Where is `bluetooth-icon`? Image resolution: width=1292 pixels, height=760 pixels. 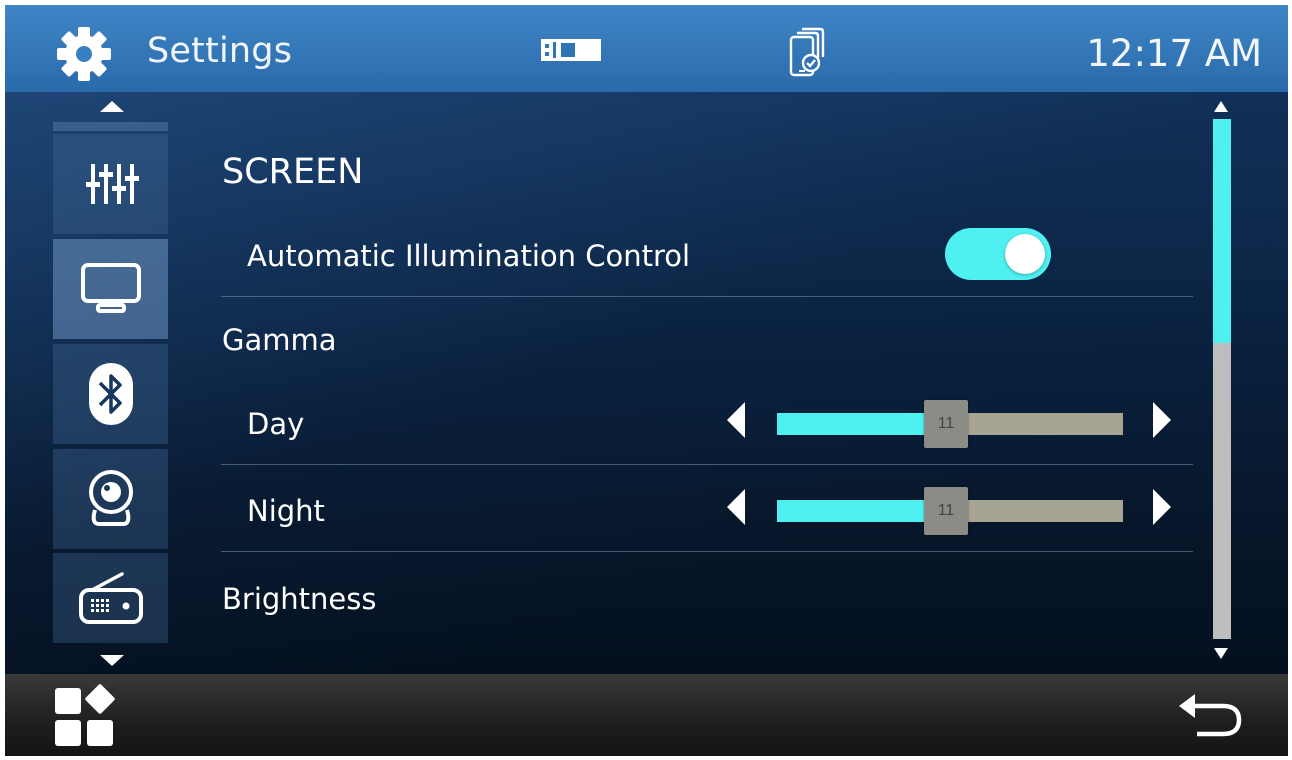
bluetooth-icon is located at coordinates (110, 394).